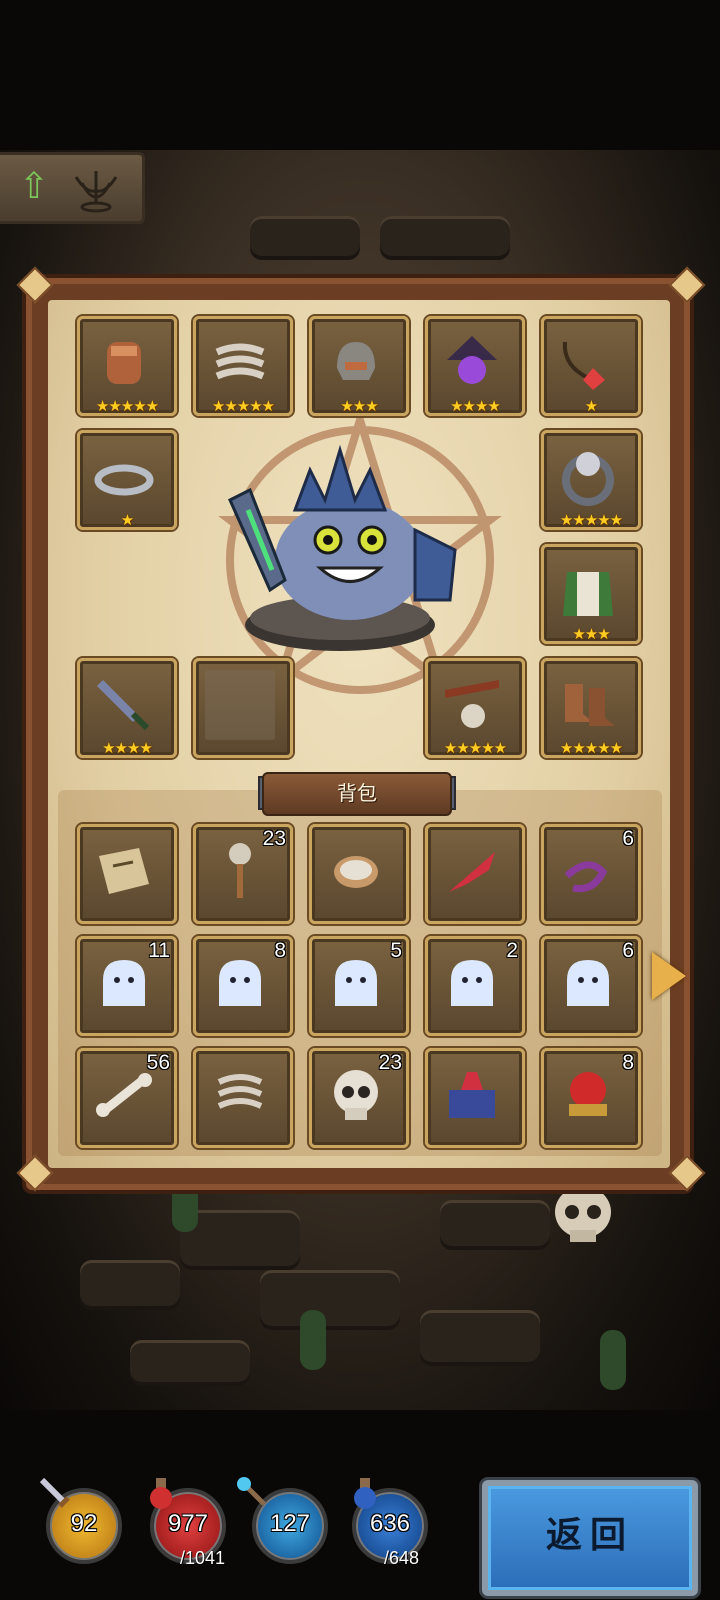  I want to click on empty-slot-icon, so click(240, 705).